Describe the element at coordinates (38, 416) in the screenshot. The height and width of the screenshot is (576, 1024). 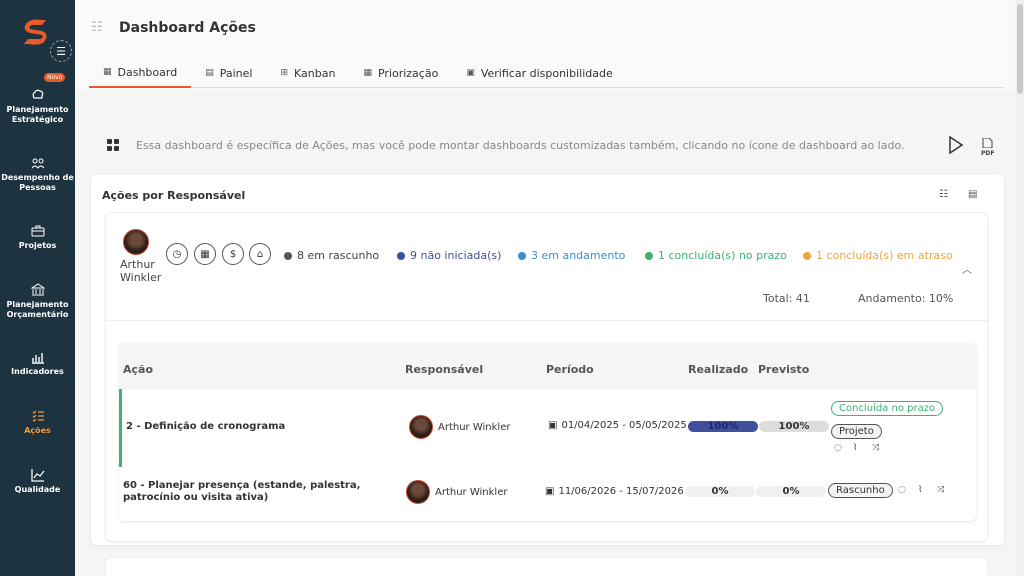
I see `list-icon` at that location.